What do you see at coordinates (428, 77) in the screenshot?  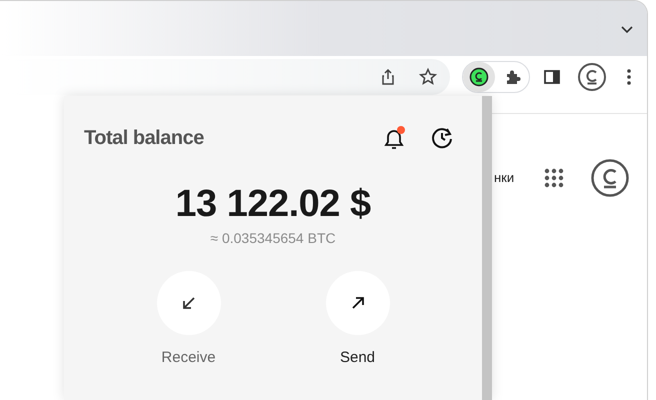 I see `star-icon` at bounding box center [428, 77].